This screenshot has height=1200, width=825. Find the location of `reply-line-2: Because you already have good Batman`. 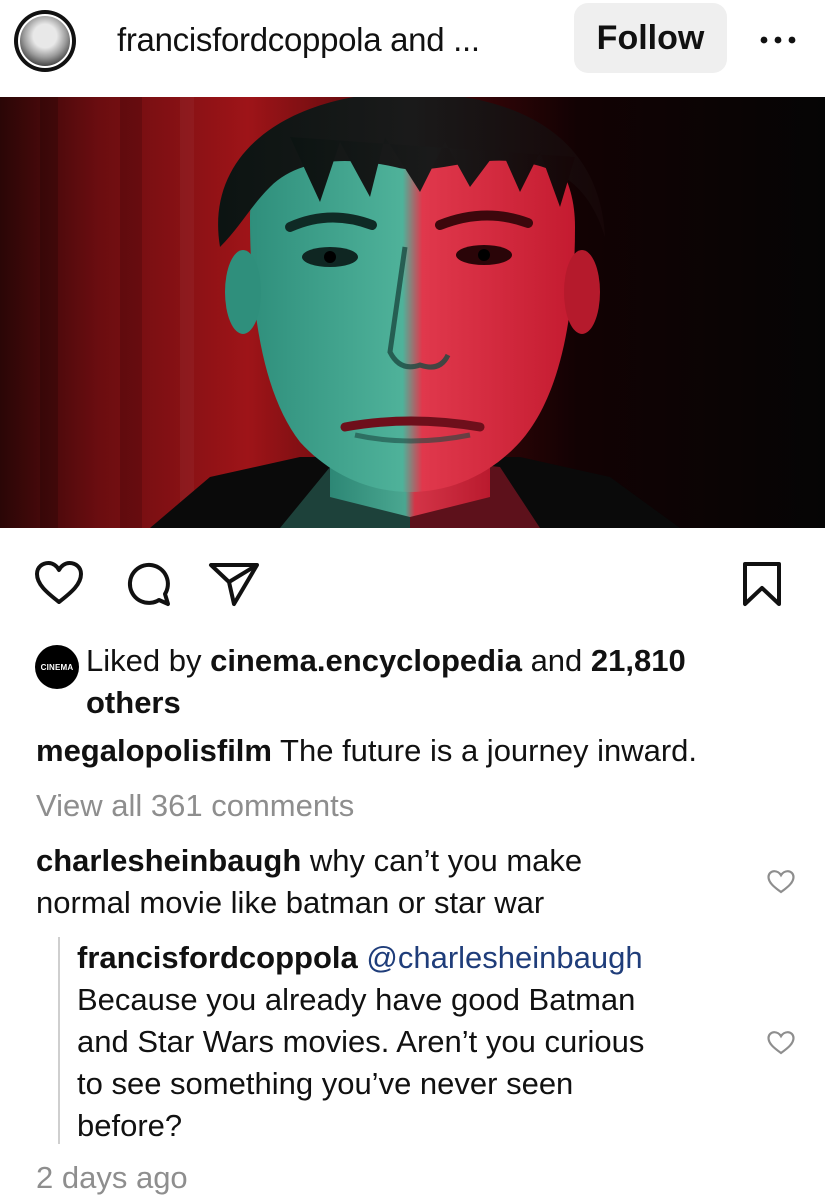

reply-line-2: Because you already have good Batman is located at coordinates (356, 999).